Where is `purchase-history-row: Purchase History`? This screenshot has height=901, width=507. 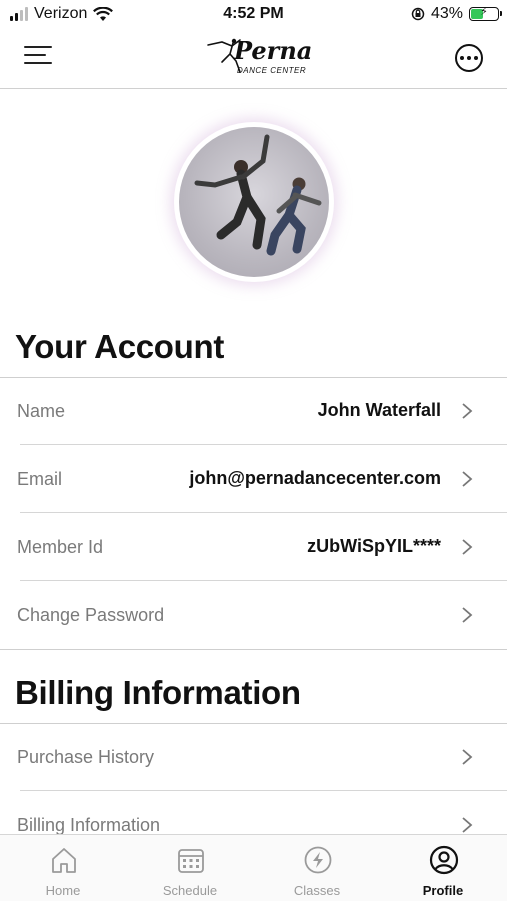 purchase-history-row: Purchase History is located at coordinates (253, 757).